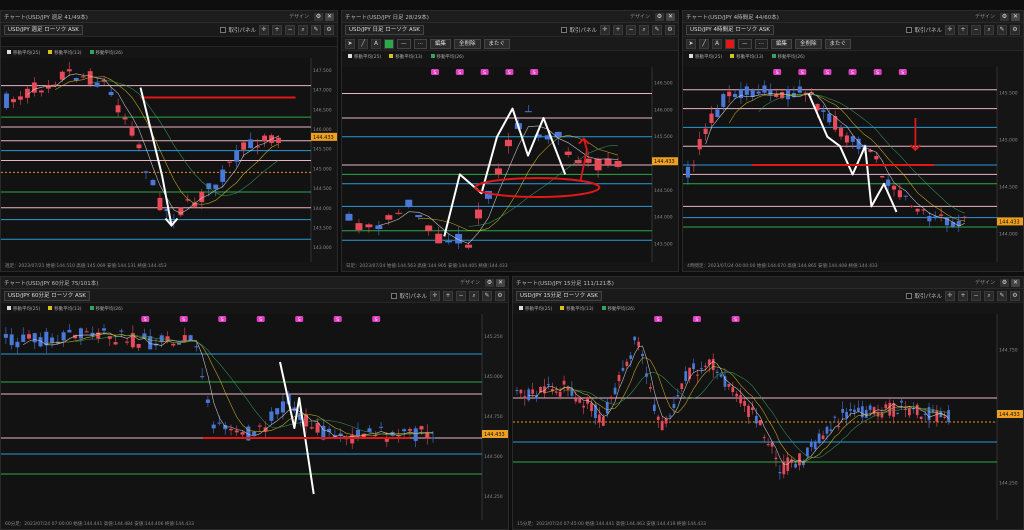 The image size is (1024, 530). I want to click on symbol-select: USD/JPY 15分足 ローソク ASK, so click(559, 295).